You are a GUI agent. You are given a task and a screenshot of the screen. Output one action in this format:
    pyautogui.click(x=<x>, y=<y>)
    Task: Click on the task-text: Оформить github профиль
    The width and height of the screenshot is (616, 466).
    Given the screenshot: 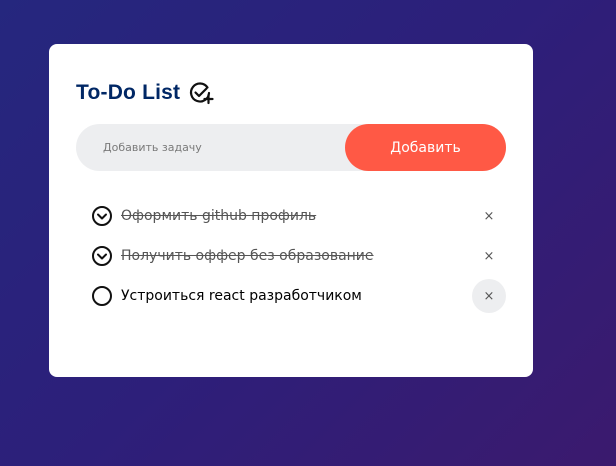 What is the action you would take?
    pyautogui.click(x=219, y=216)
    